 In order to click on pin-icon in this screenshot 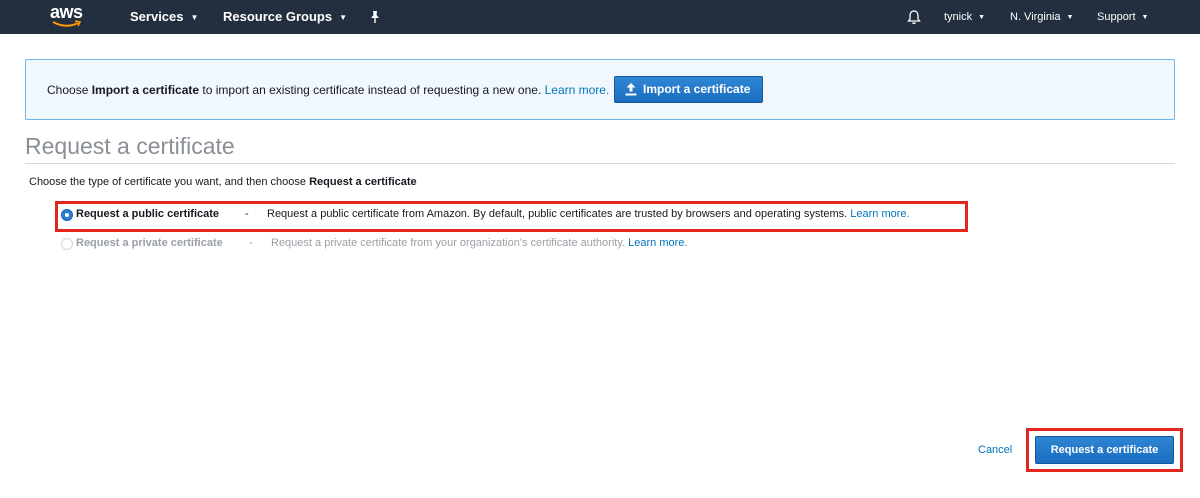, I will do `click(375, 17)`.